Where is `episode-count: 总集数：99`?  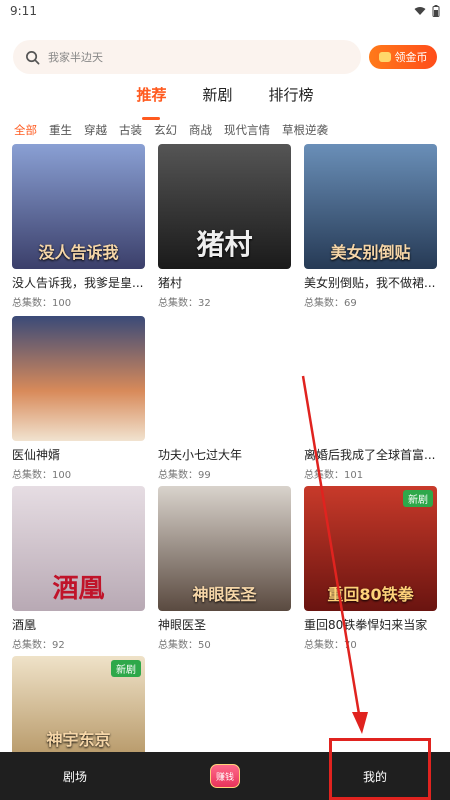 episode-count: 总集数：99 is located at coordinates (184, 475).